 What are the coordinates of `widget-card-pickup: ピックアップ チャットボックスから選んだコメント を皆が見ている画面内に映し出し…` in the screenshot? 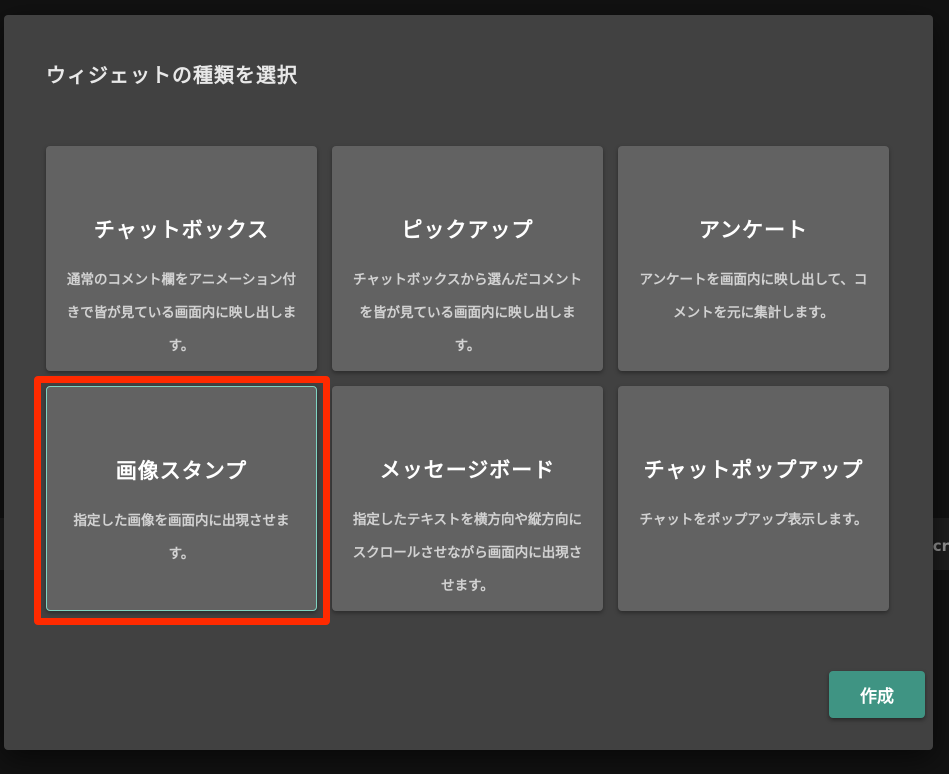 It's located at (467, 258).